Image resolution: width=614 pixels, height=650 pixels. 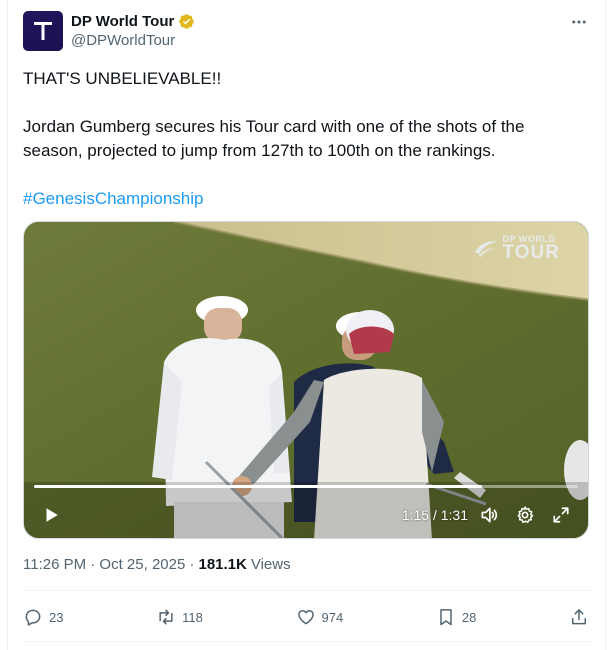 I want to click on video-progress-bar, so click(x=306, y=486).